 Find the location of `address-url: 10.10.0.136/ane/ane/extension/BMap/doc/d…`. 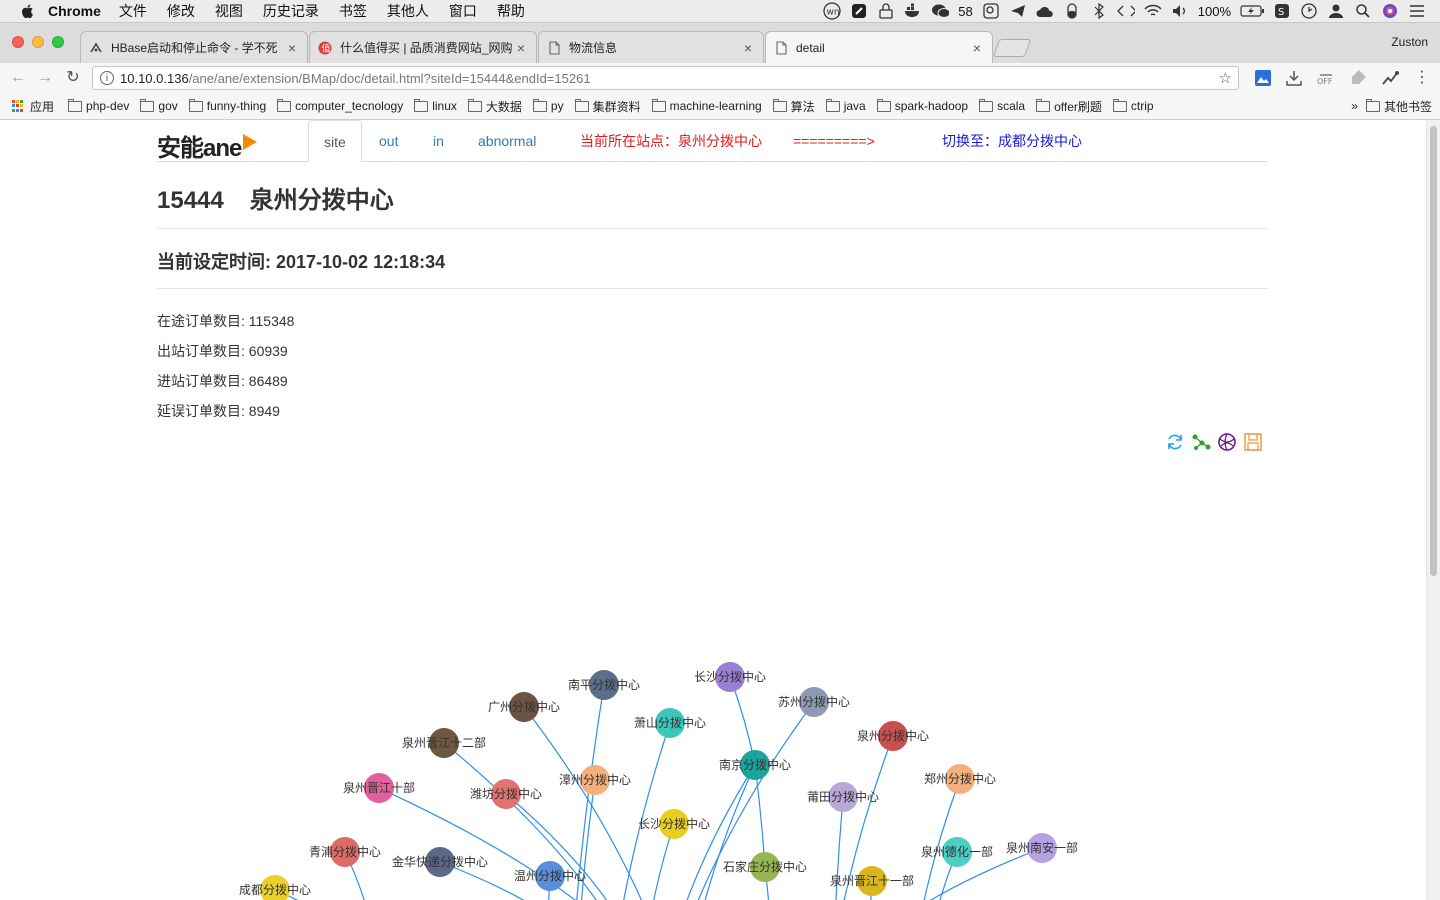

address-url: 10.10.0.136/ane/ane/extension/BMap/doc/d… is located at coordinates (355, 78).